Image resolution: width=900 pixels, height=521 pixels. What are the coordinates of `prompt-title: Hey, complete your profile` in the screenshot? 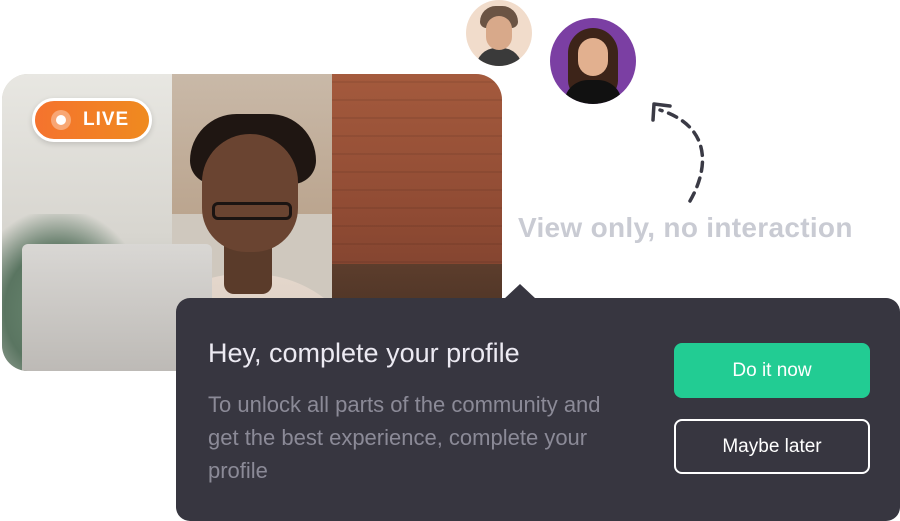 It's located at (364, 353).